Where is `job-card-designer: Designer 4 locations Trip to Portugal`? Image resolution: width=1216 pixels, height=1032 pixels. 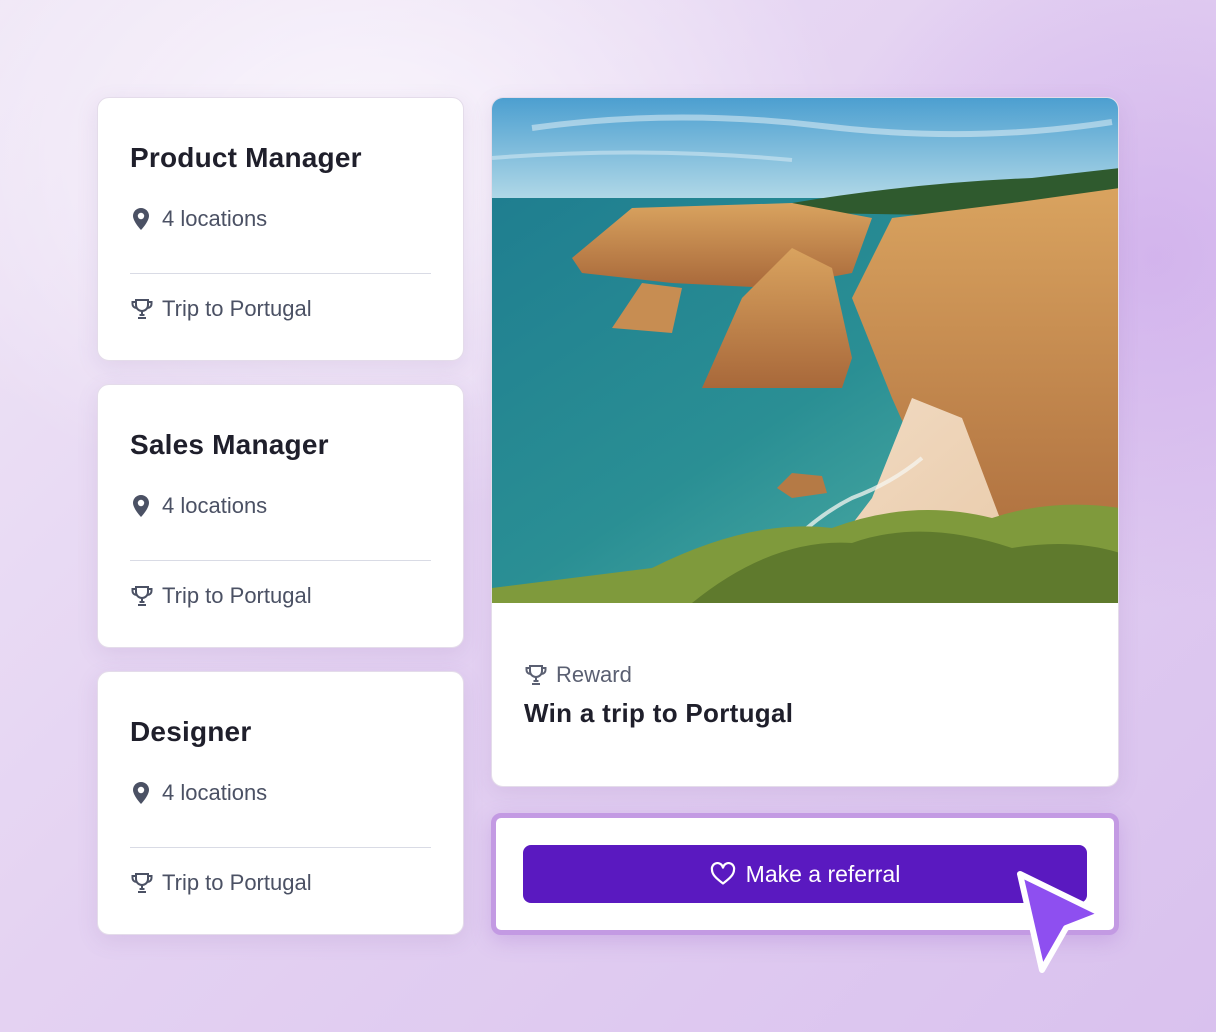 job-card-designer: Designer 4 locations Trip to Portugal is located at coordinates (280, 803).